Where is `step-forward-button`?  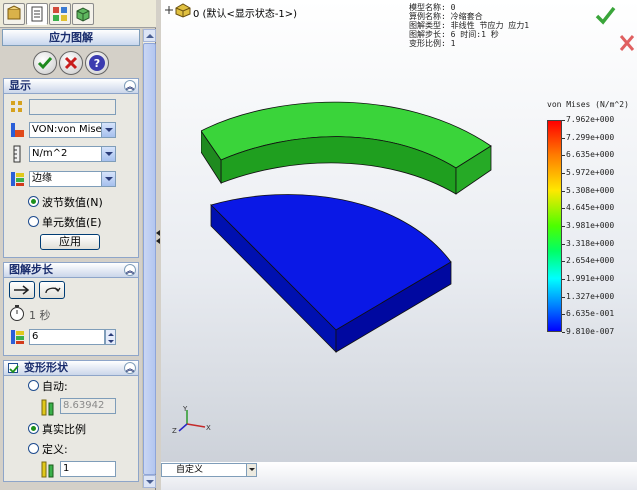
step-forward-button is located at coordinates (22, 290).